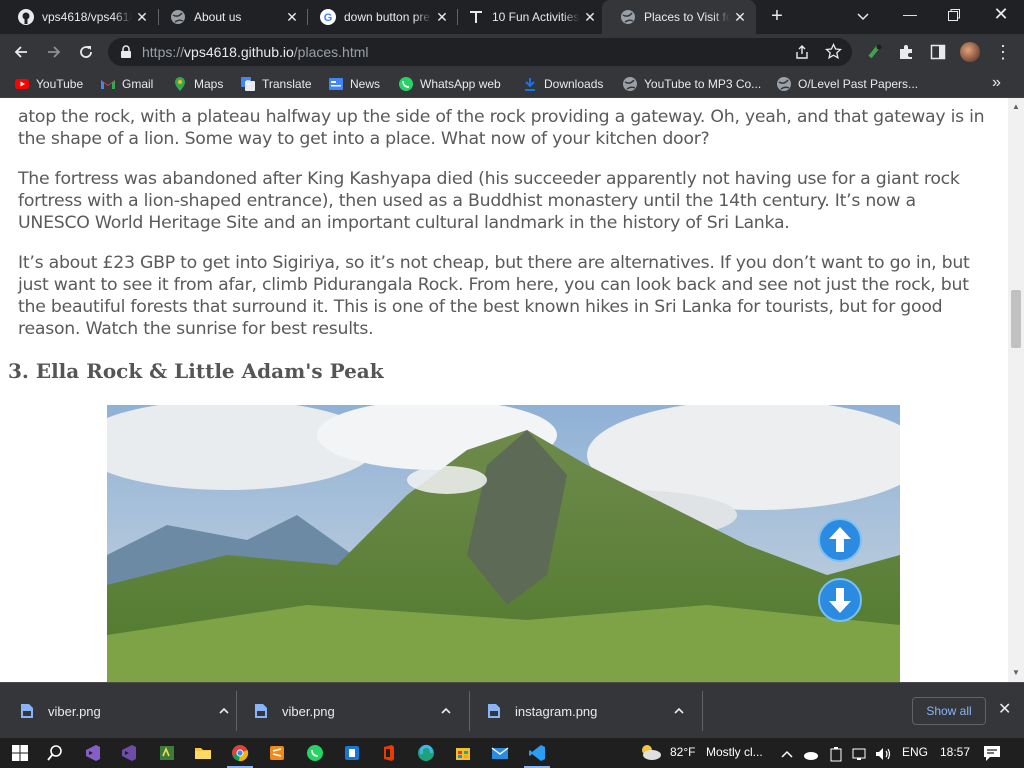  What do you see at coordinates (970, 52) in the screenshot?
I see `profile-avatar` at bounding box center [970, 52].